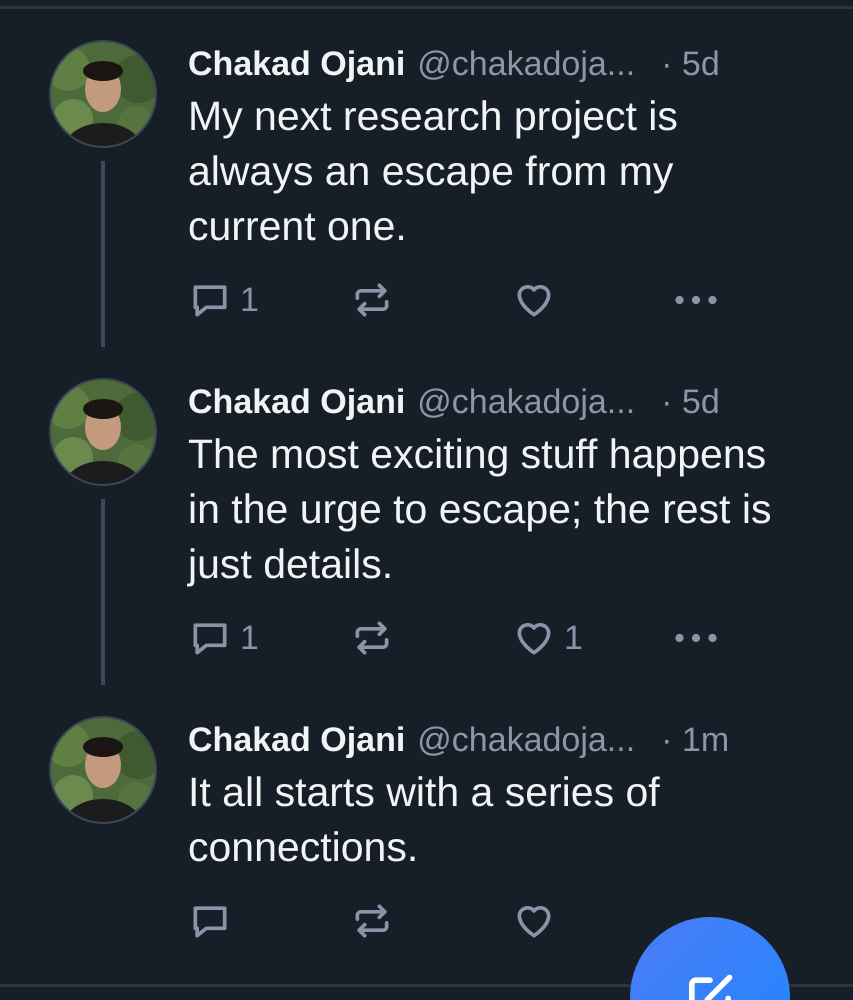 Image resolution: width=853 pixels, height=1000 pixels. I want to click on post-time: · 1m, so click(695, 740).